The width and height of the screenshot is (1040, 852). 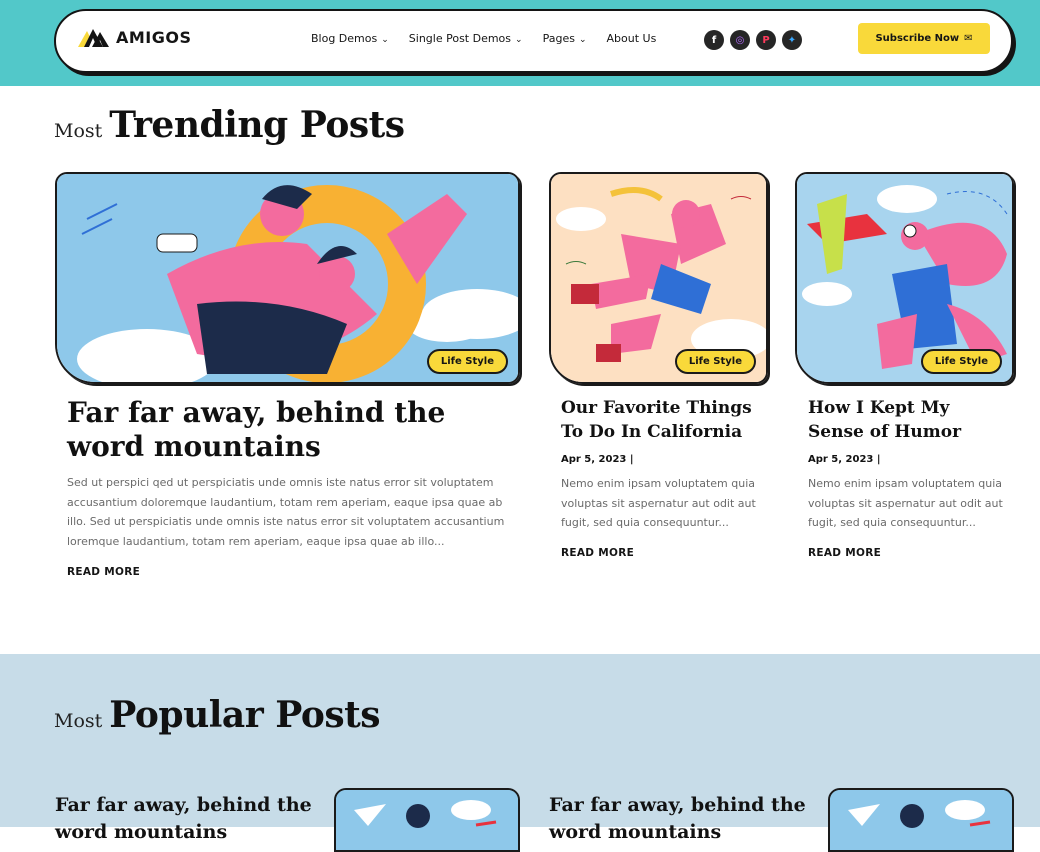 What do you see at coordinates (904, 278) in the screenshot?
I see `post-image-humor: Life Style` at bounding box center [904, 278].